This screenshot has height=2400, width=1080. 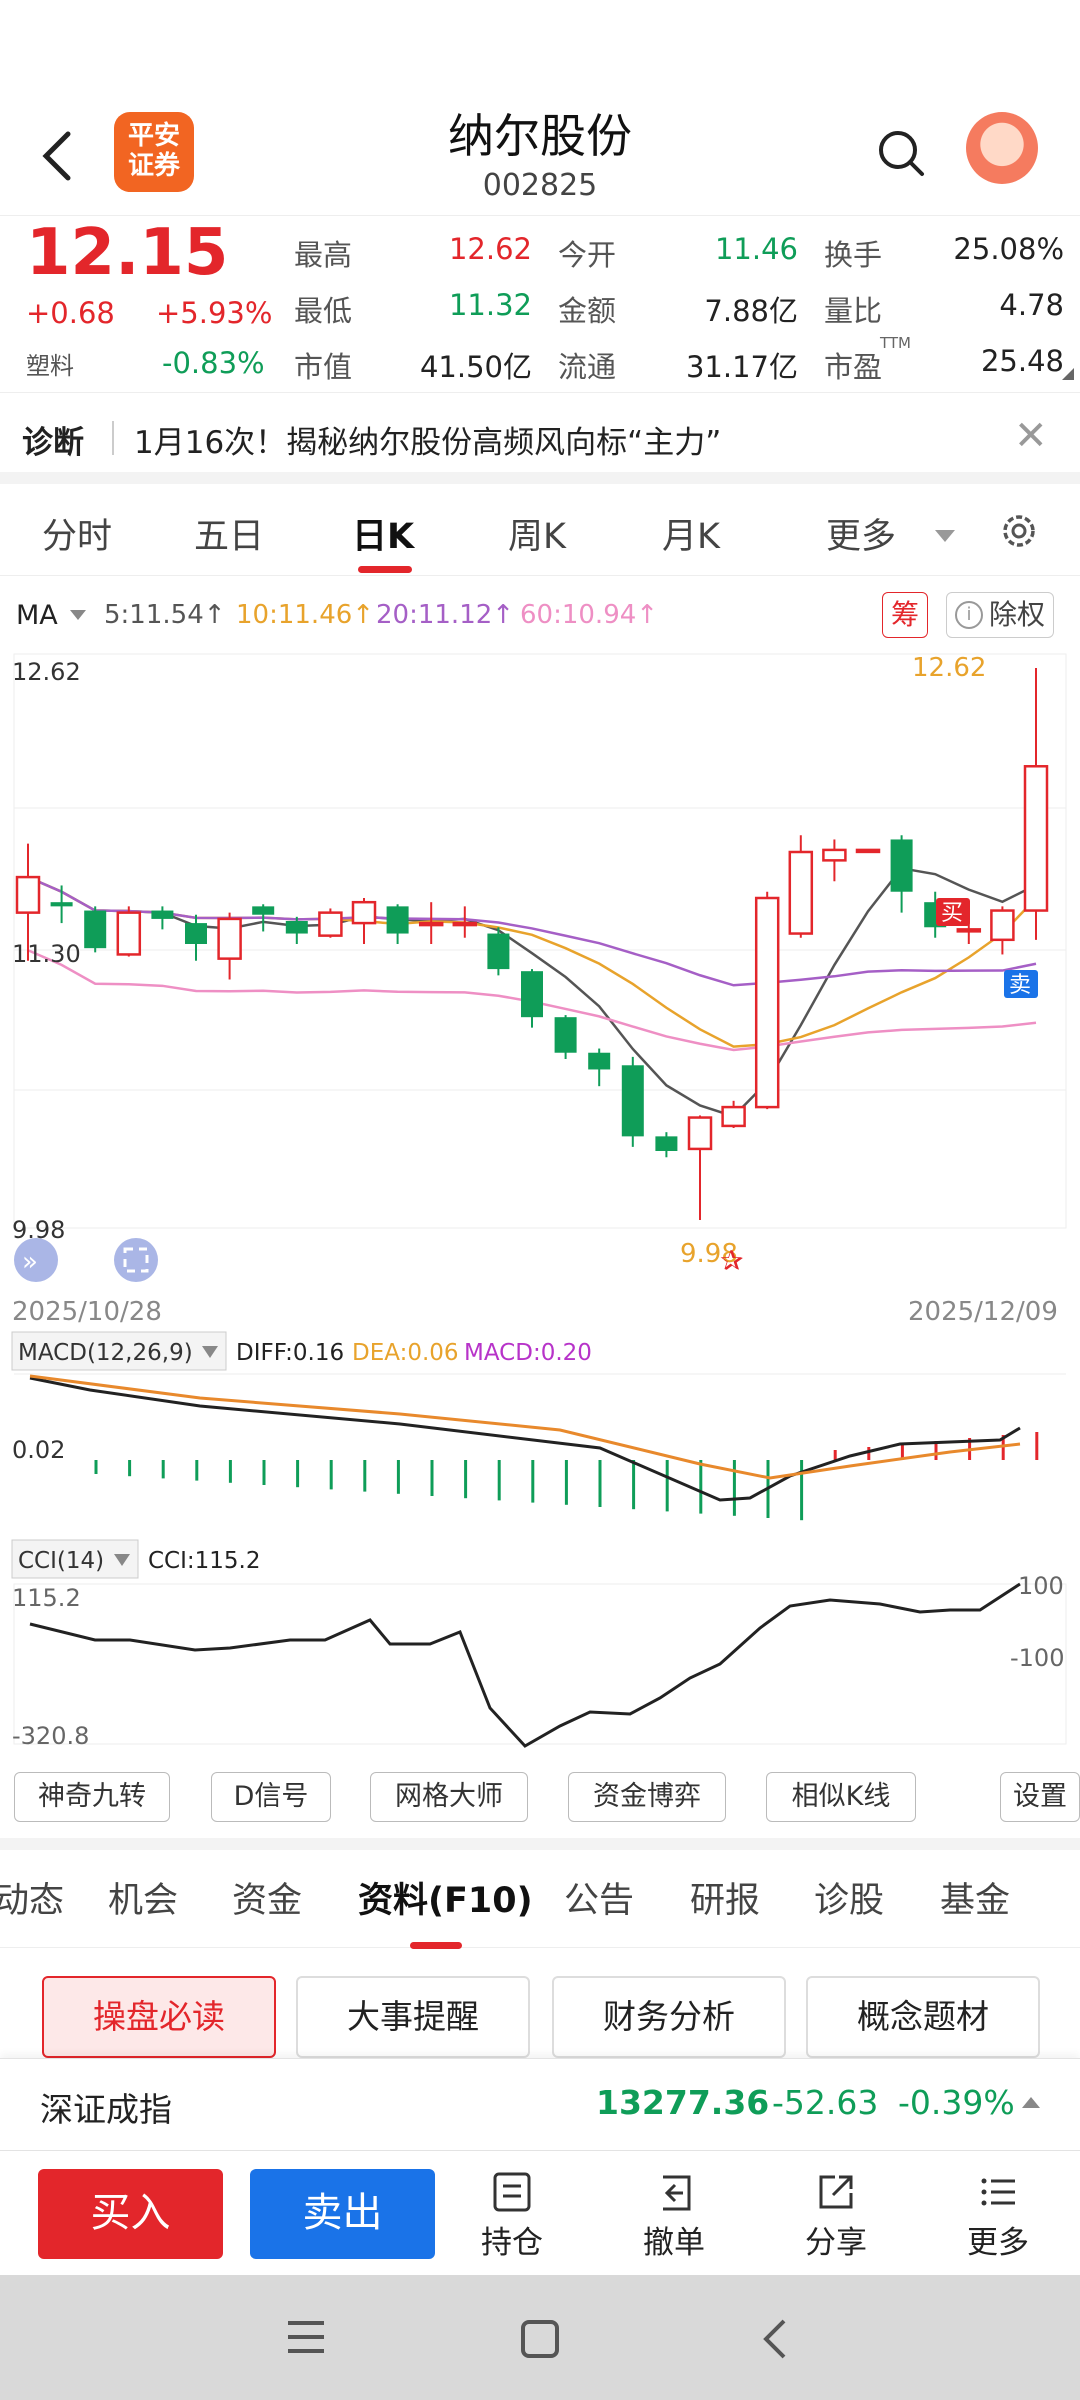 What do you see at coordinates (77, 533) in the screenshot?
I see `tab-intraday: 分时` at bounding box center [77, 533].